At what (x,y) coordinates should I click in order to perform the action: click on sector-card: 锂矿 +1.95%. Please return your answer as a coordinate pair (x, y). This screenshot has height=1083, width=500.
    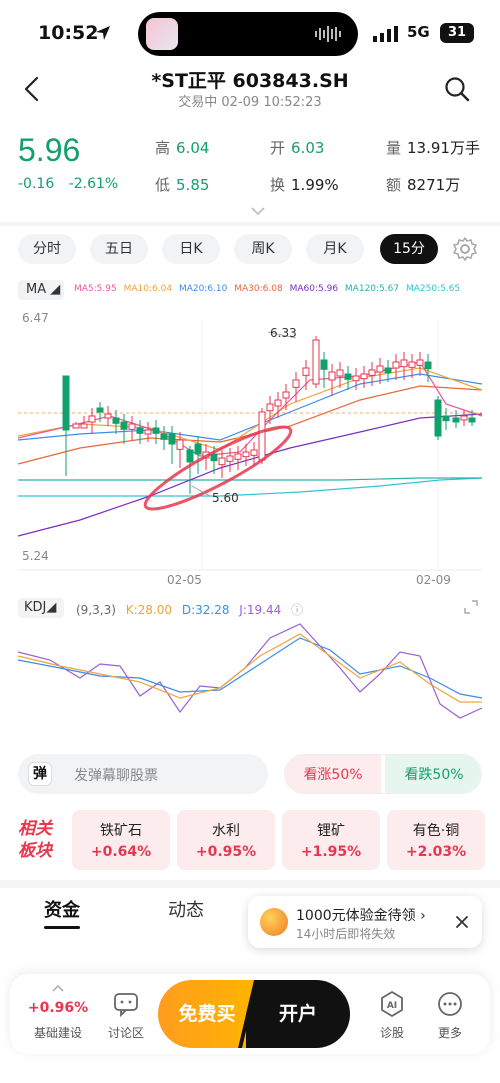
    Looking at the image, I should click on (331, 840).